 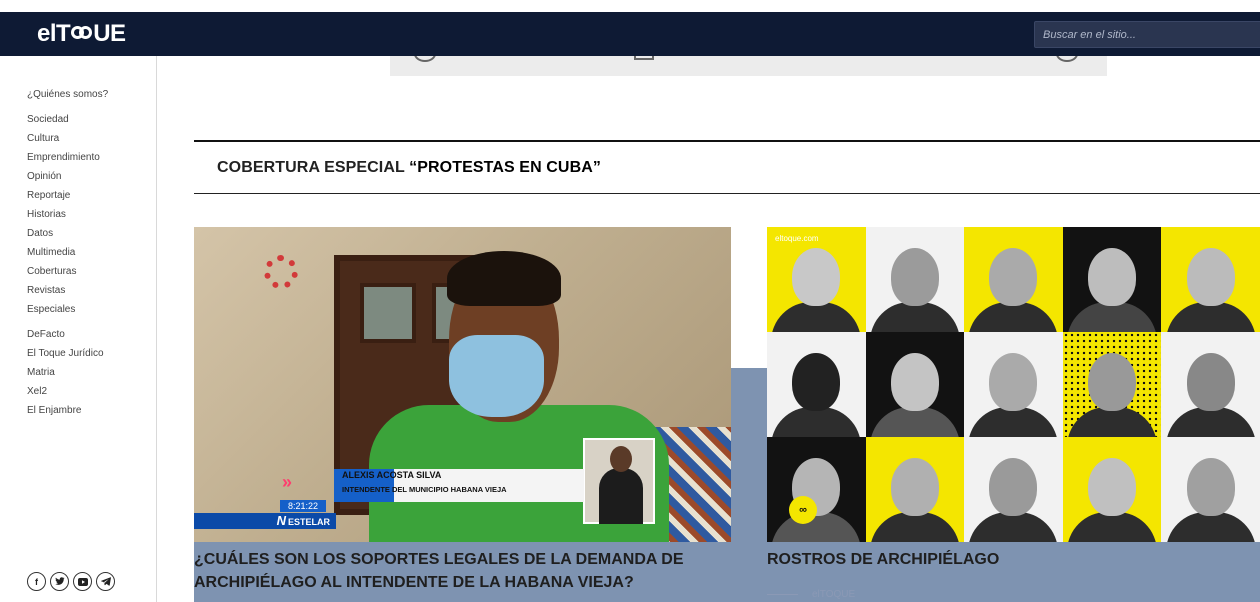 What do you see at coordinates (833, 594) in the screenshot?
I see `byline-author: elTOQUE` at bounding box center [833, 594].